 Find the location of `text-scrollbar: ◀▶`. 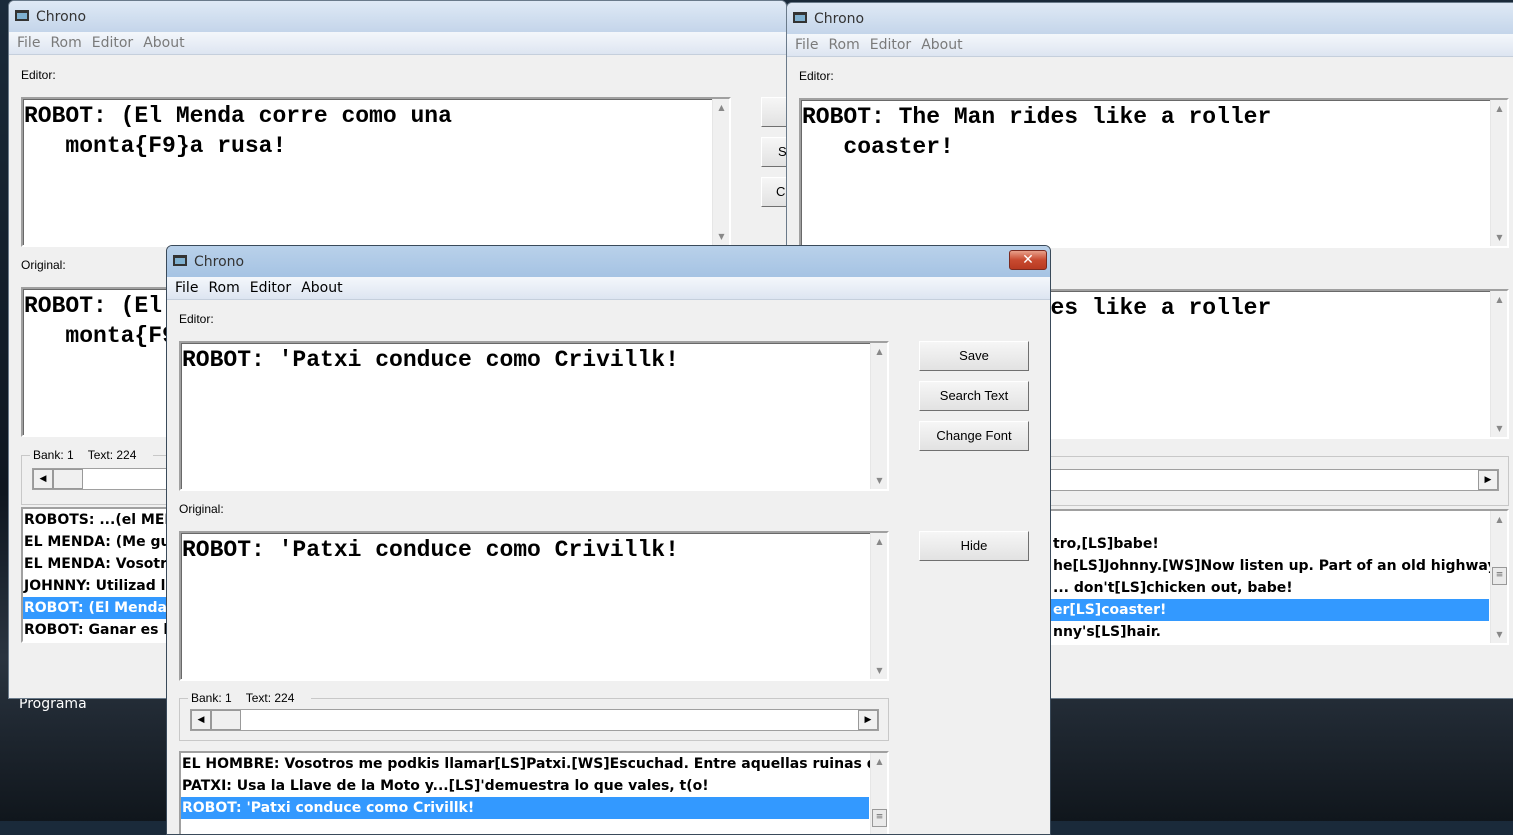

text-scrollbar: ◀▶ is located at coordinates (534, 720).